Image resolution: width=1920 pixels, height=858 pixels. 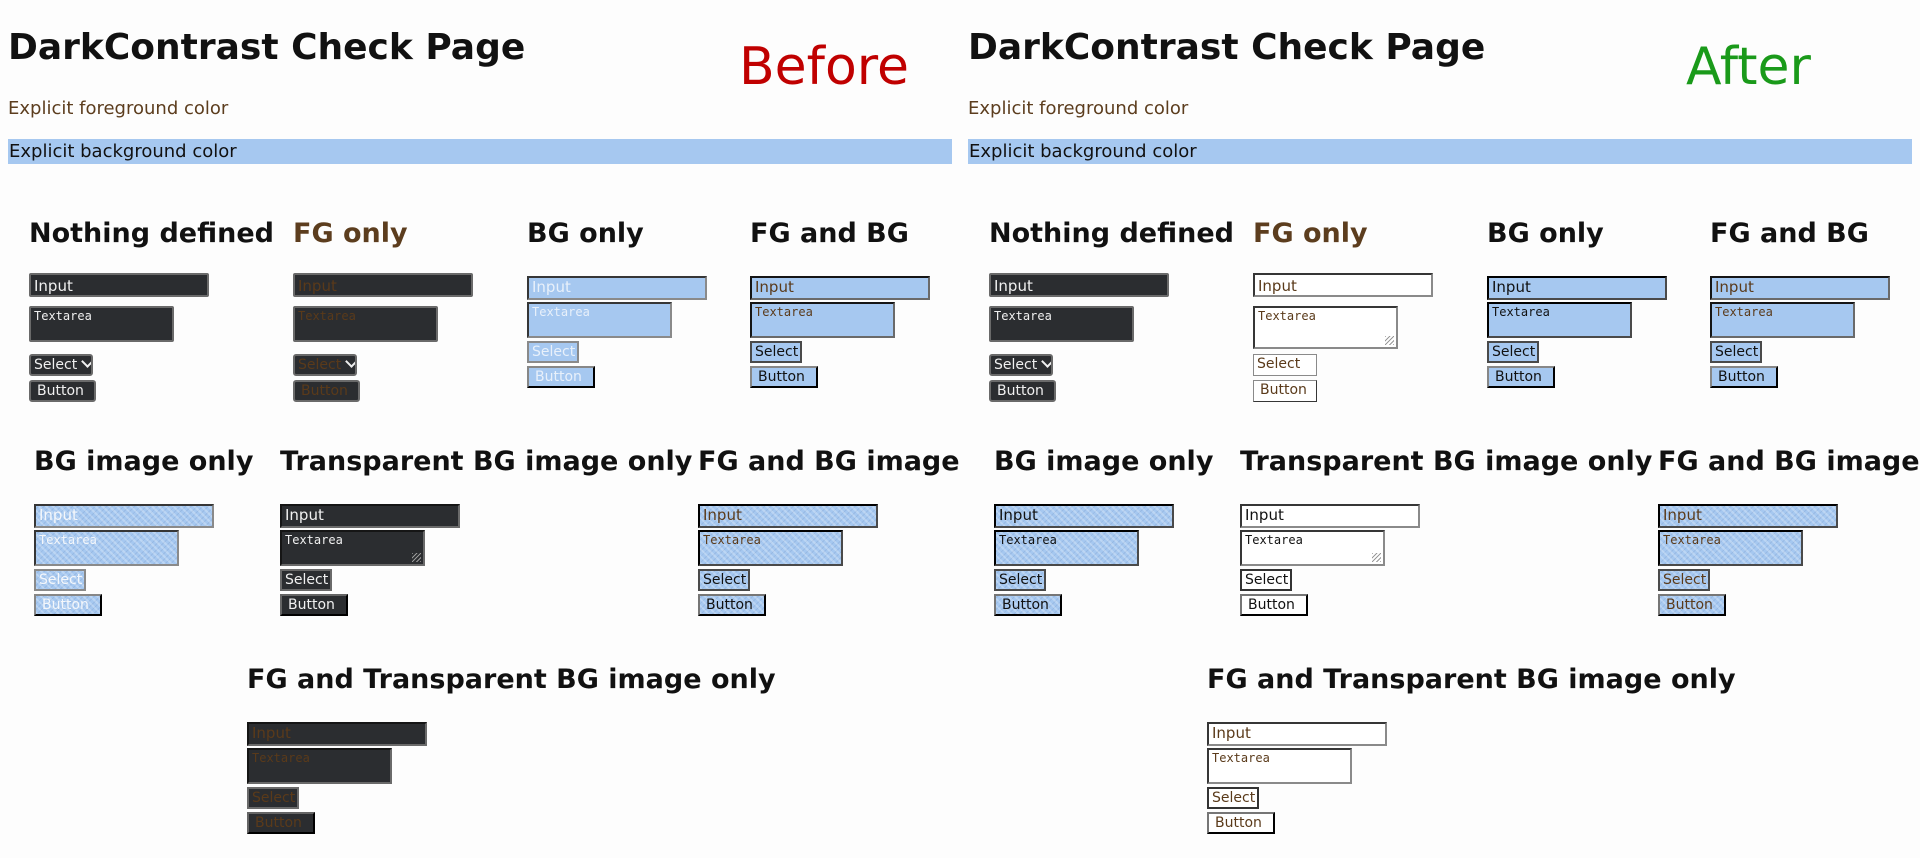 I want to click on after-label: After, so click(x=1748, y=67).